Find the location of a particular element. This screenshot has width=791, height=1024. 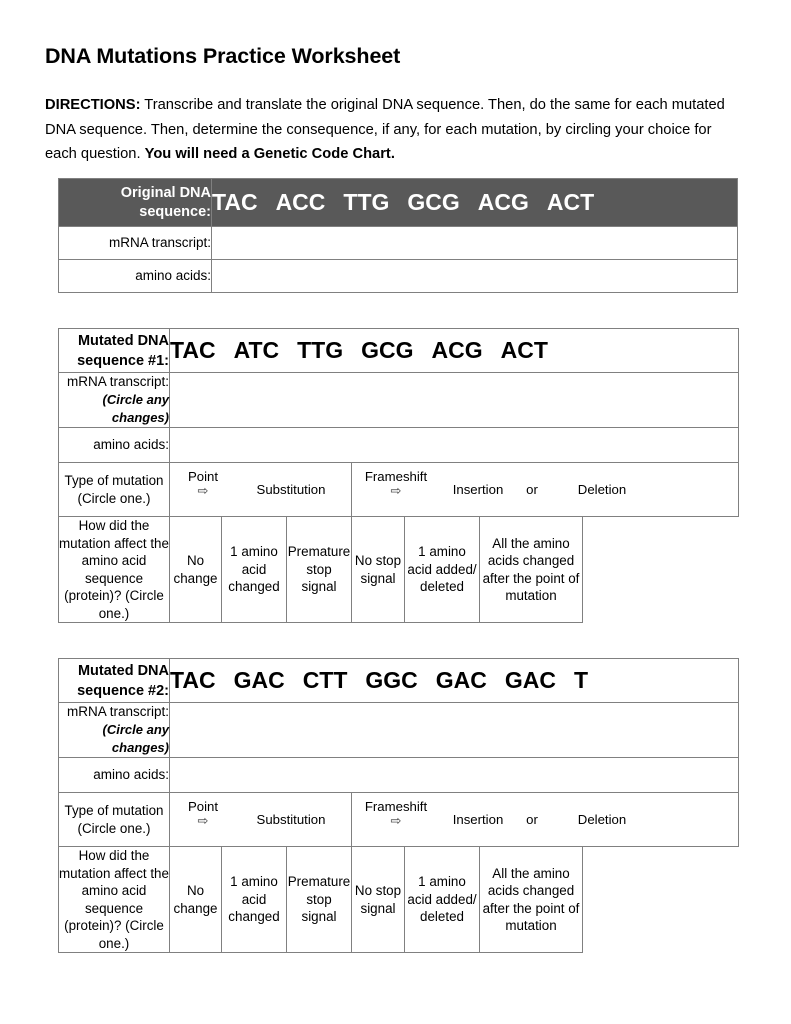

page-title: DNA Mutations Practice Worksheet is located at coordinates (223, 56).